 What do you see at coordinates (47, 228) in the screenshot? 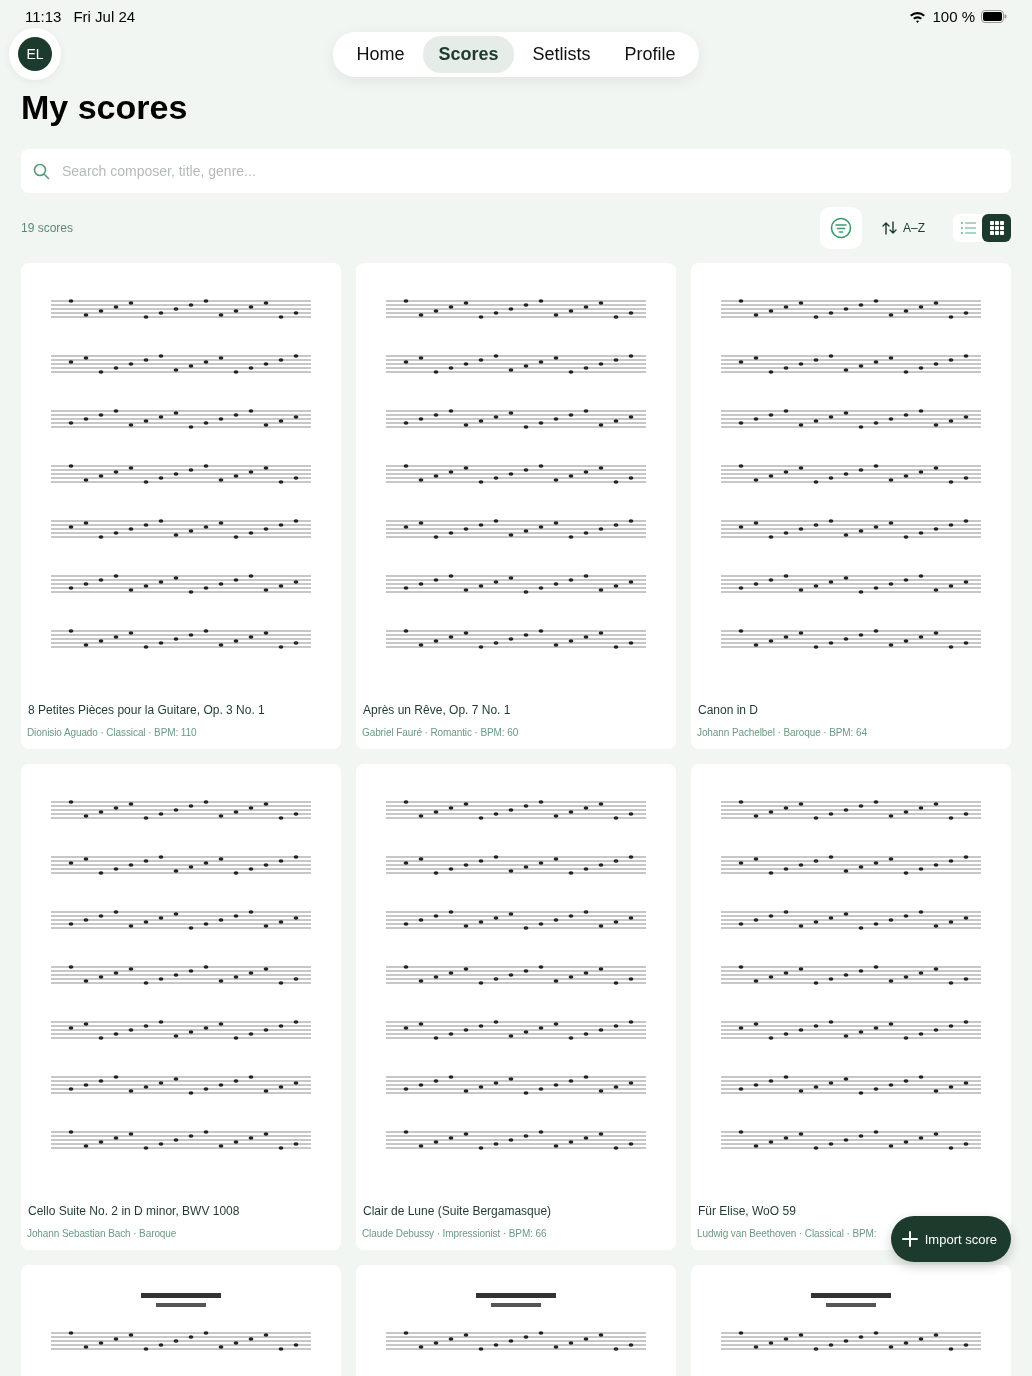
I see `score-count: 19 scores` at bounding box center [47, 228].